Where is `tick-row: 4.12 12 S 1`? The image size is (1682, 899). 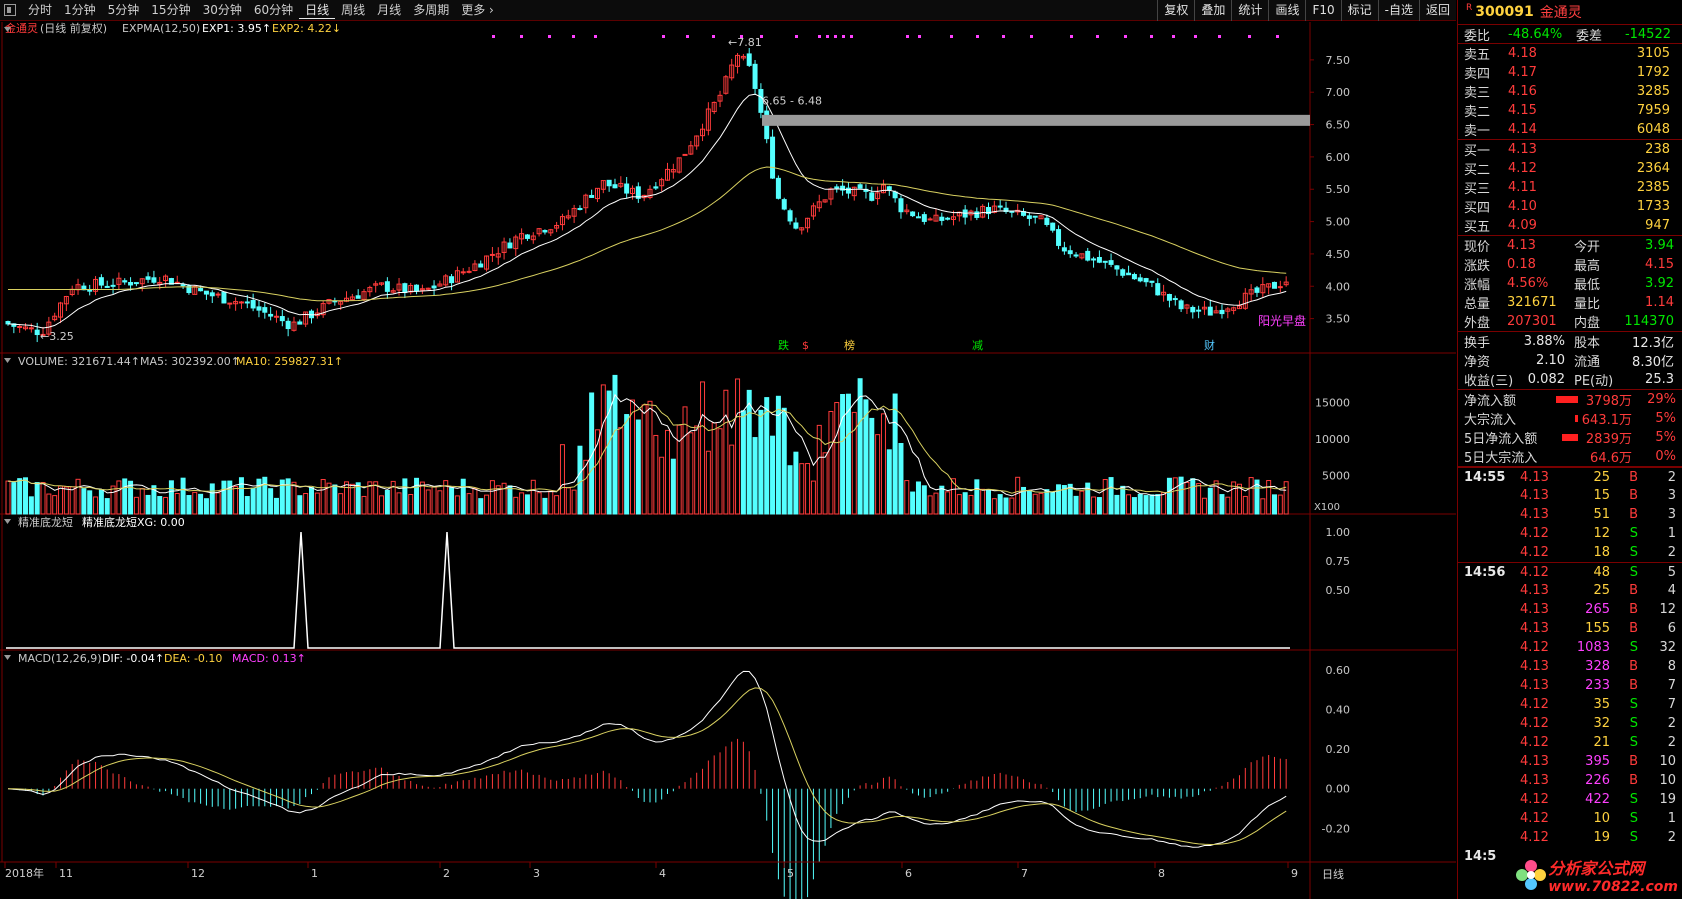 tick-row: 4.12 12 S 1 is located at coordinates (1570, 533).